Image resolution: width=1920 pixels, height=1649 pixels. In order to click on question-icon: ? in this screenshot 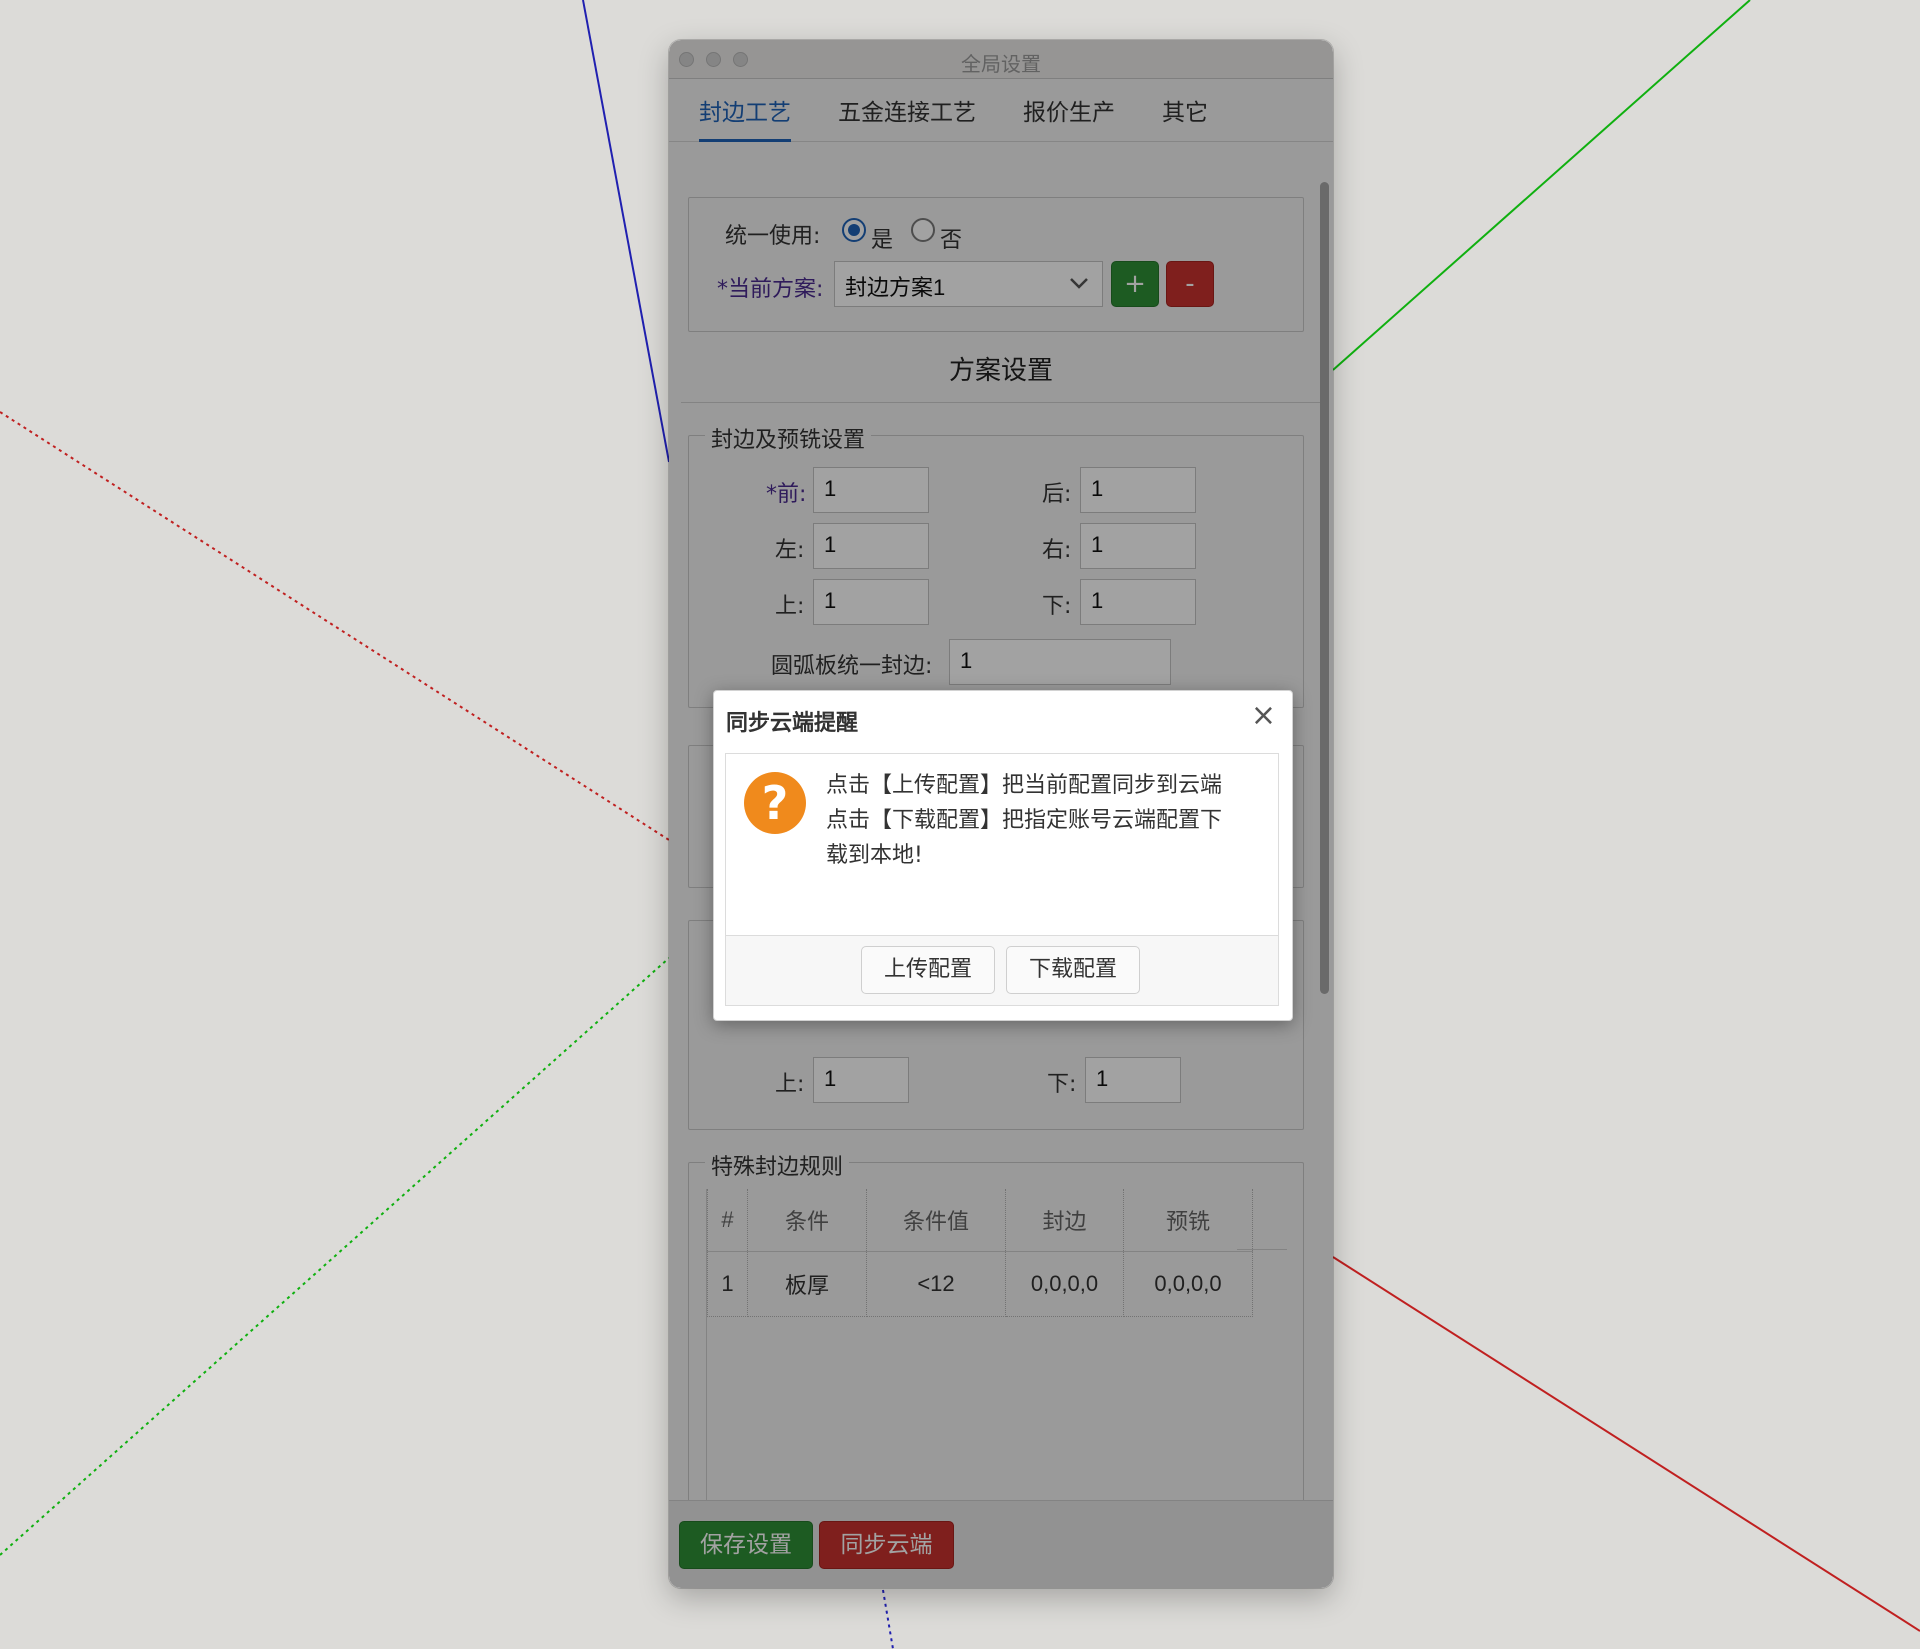, I will do `click(775, 803)`.